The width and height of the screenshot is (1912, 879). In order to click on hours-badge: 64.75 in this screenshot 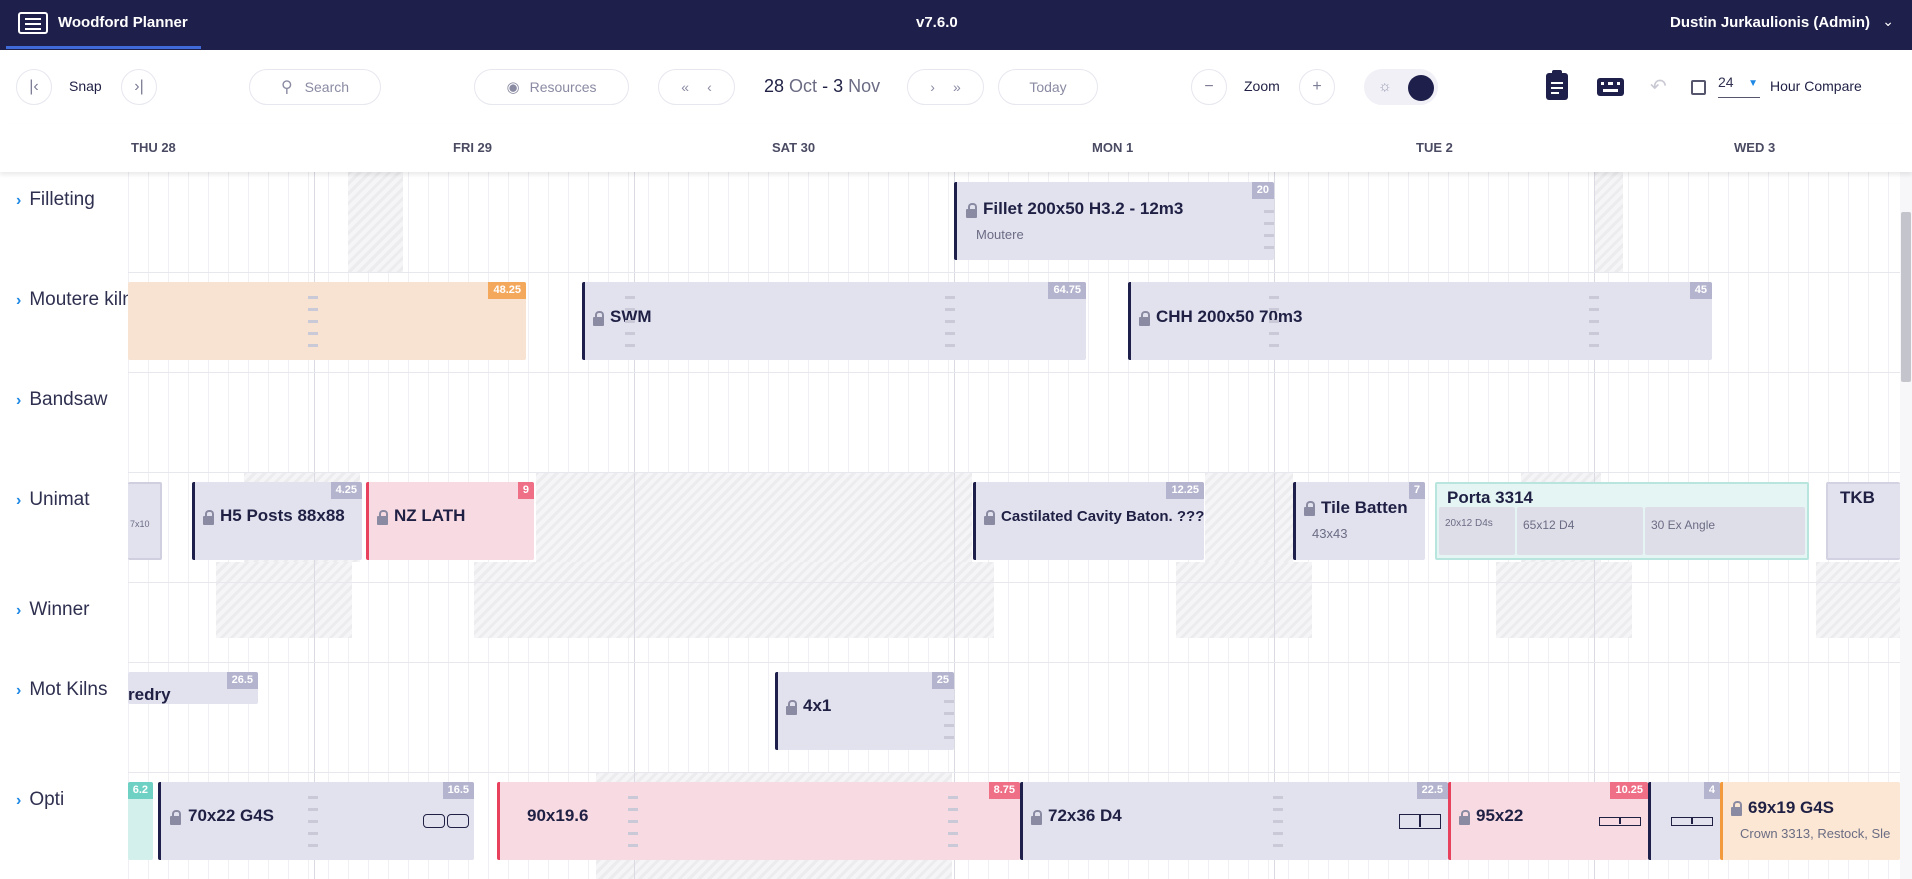, I will do `click(1067, 290)`.